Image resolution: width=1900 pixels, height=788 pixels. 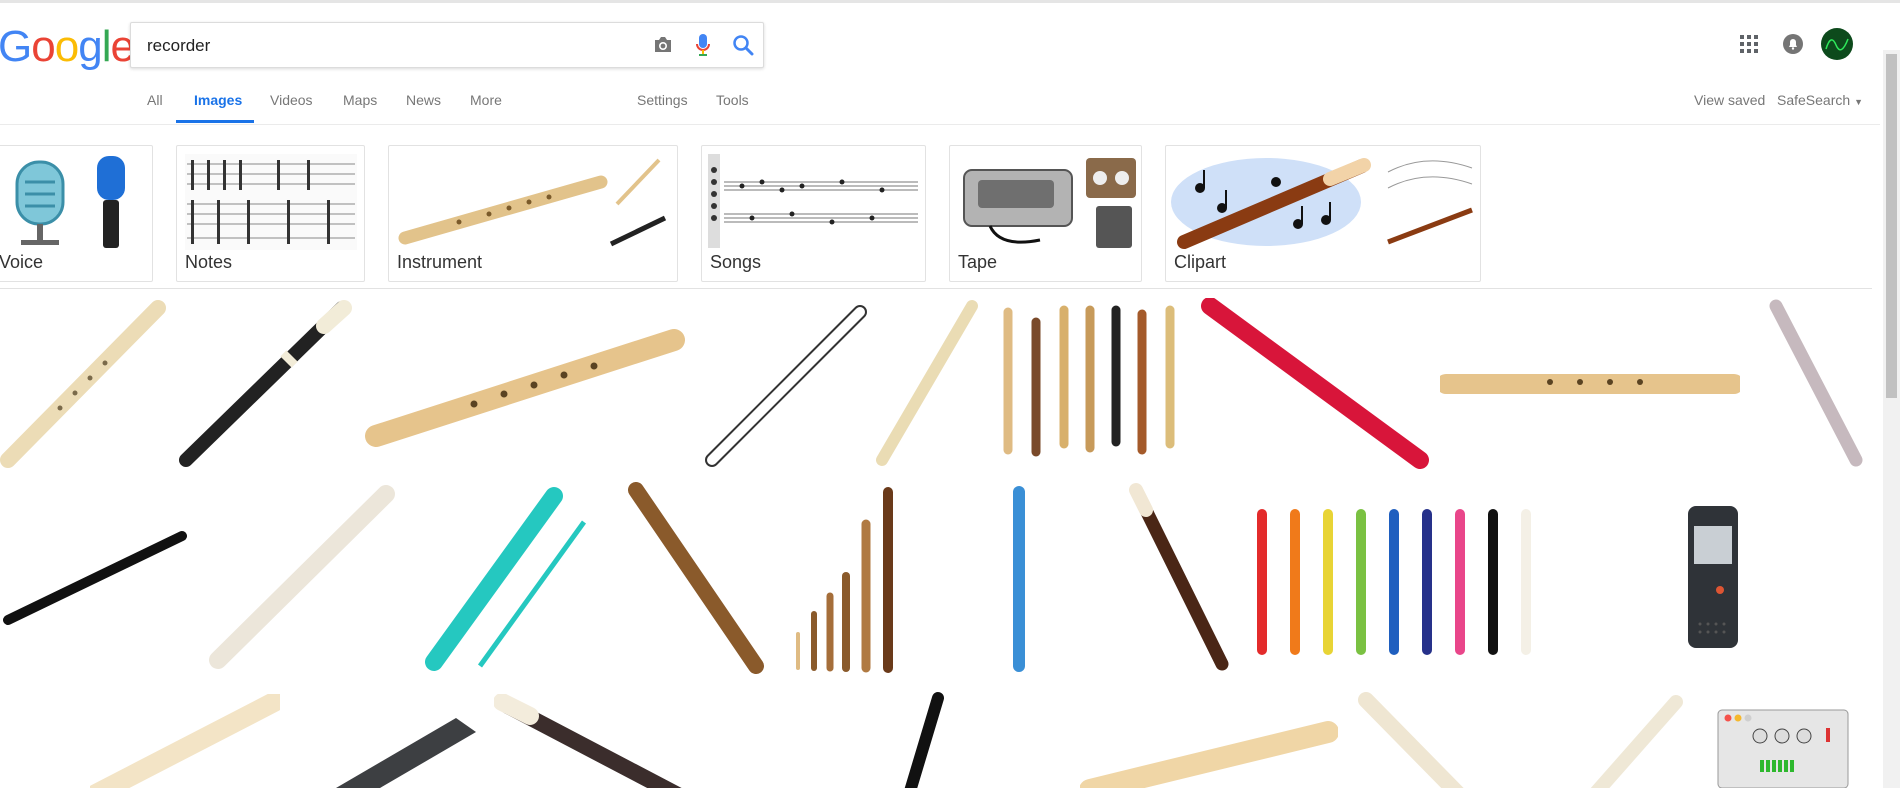 I want to click on view-saved-link: View saved, so click(x=1729, y=100).